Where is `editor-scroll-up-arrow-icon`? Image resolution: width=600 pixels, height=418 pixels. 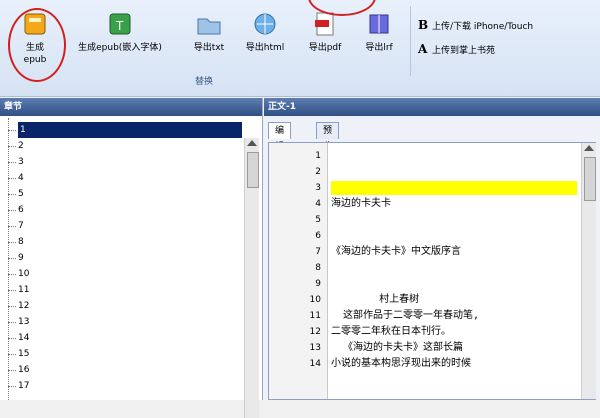 editor-scroll-up-arrow-icon is located at coordinates (589, 148).